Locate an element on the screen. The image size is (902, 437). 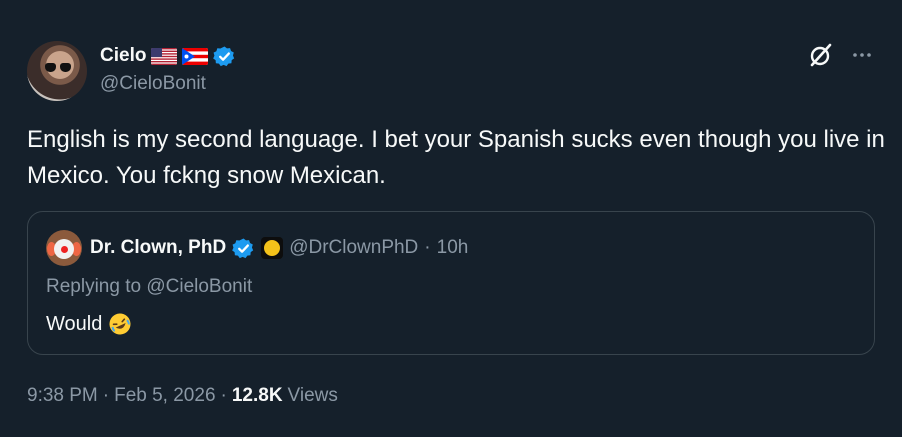
views-label: Views is located at coordinates (313, 396).